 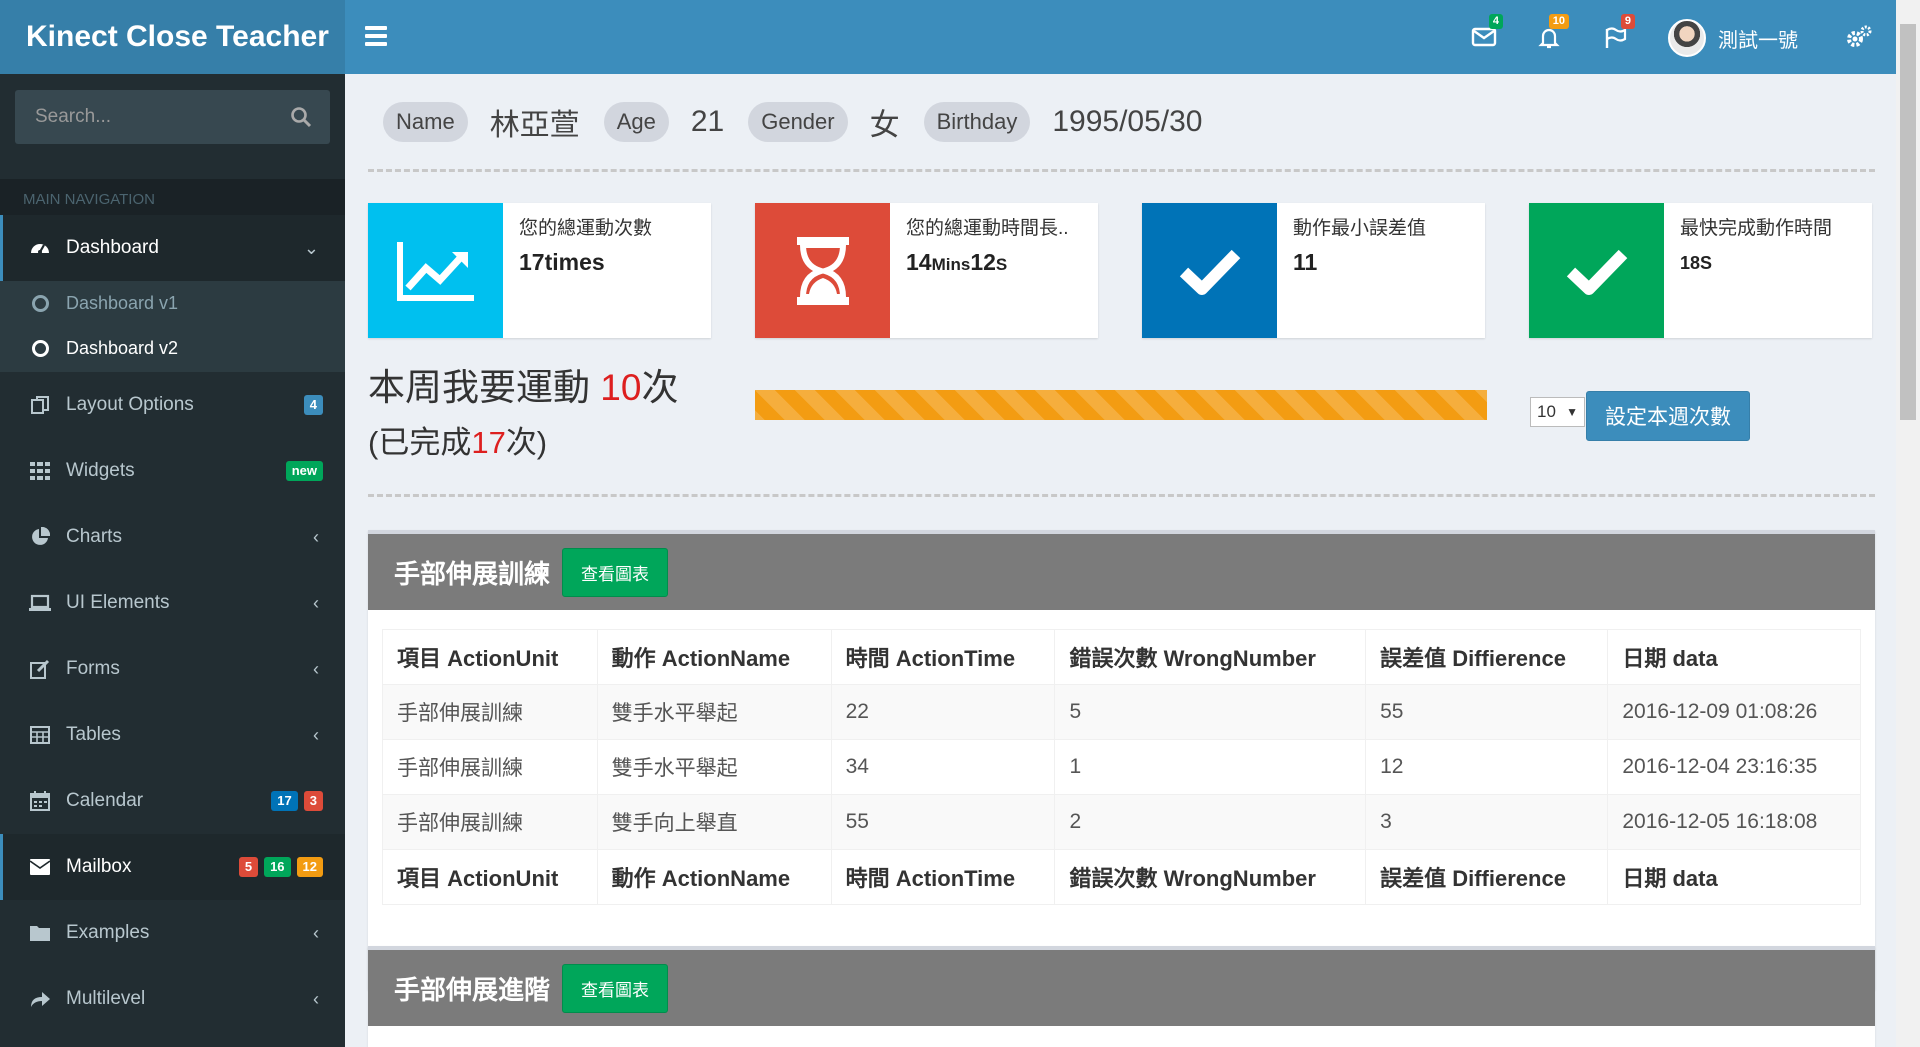 I want to click on notifications-button: 10, so click(x=1551, y=35).